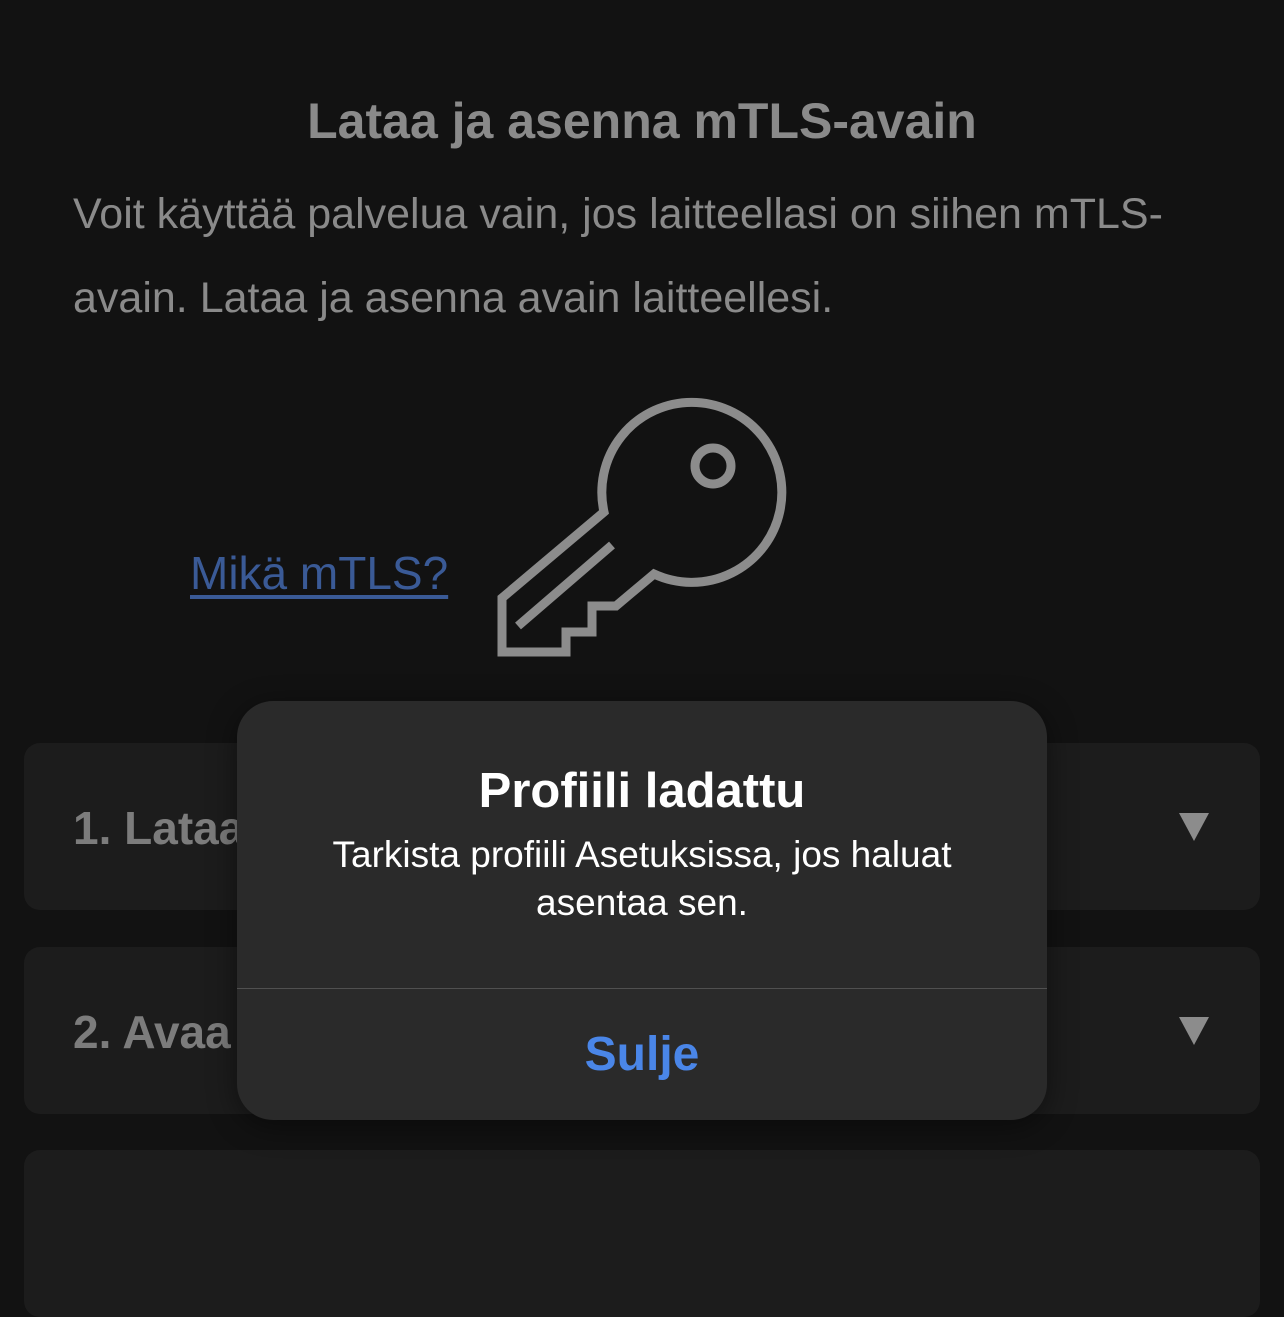  What do you see at coordinates (642, 791) in the screenshot?
I see `alert-title: Profiili ladattu` at bounding box center [642, 791].